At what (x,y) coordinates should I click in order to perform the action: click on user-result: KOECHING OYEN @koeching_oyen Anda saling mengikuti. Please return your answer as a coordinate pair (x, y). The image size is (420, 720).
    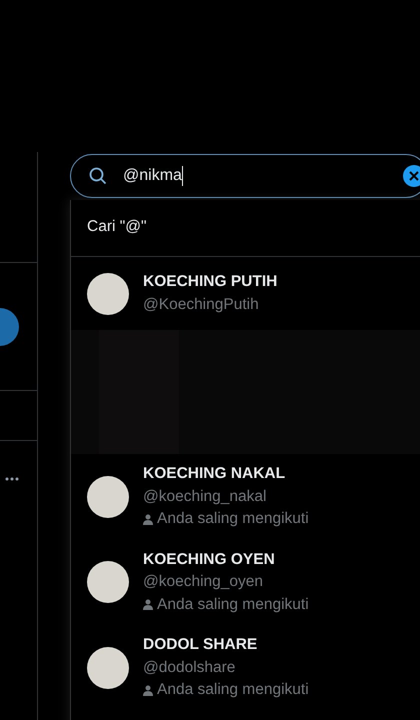
    Looking at the image, I should click on (245, 582).